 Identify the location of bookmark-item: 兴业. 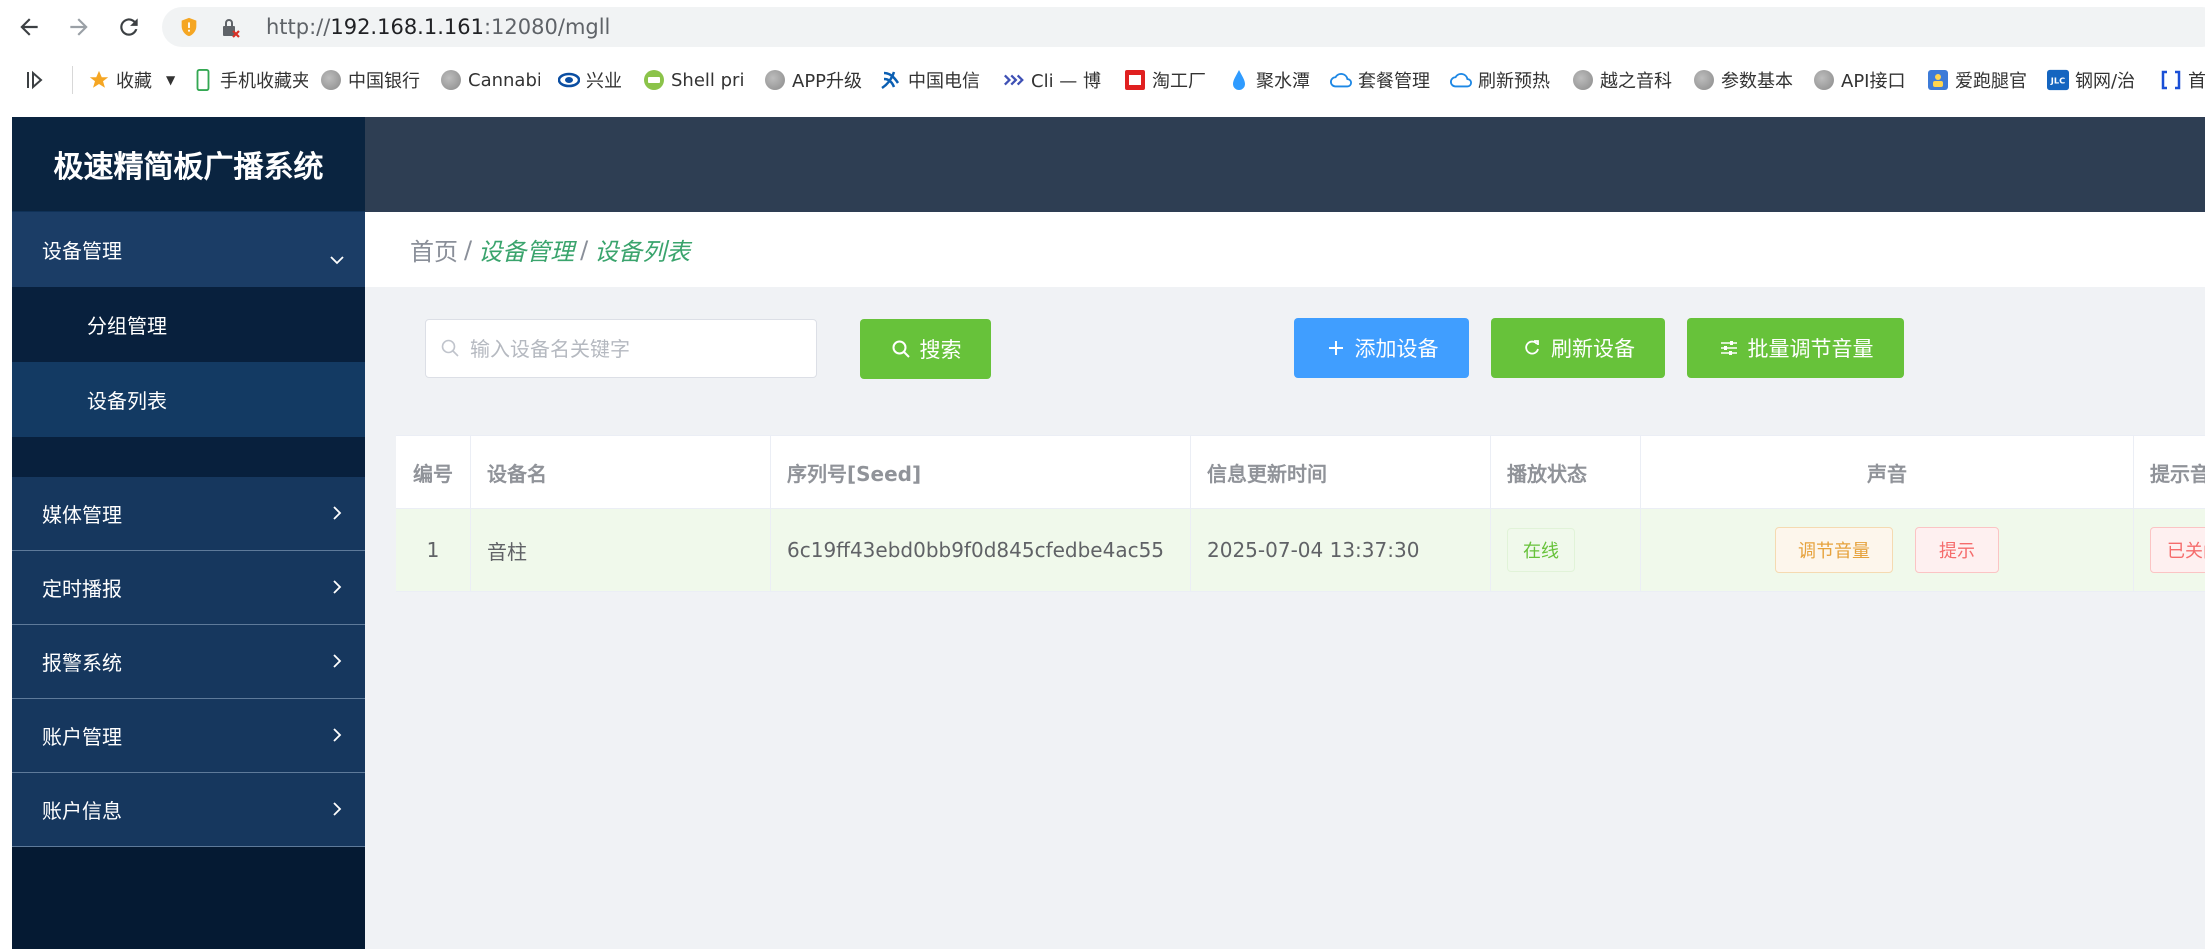
(594, 80).